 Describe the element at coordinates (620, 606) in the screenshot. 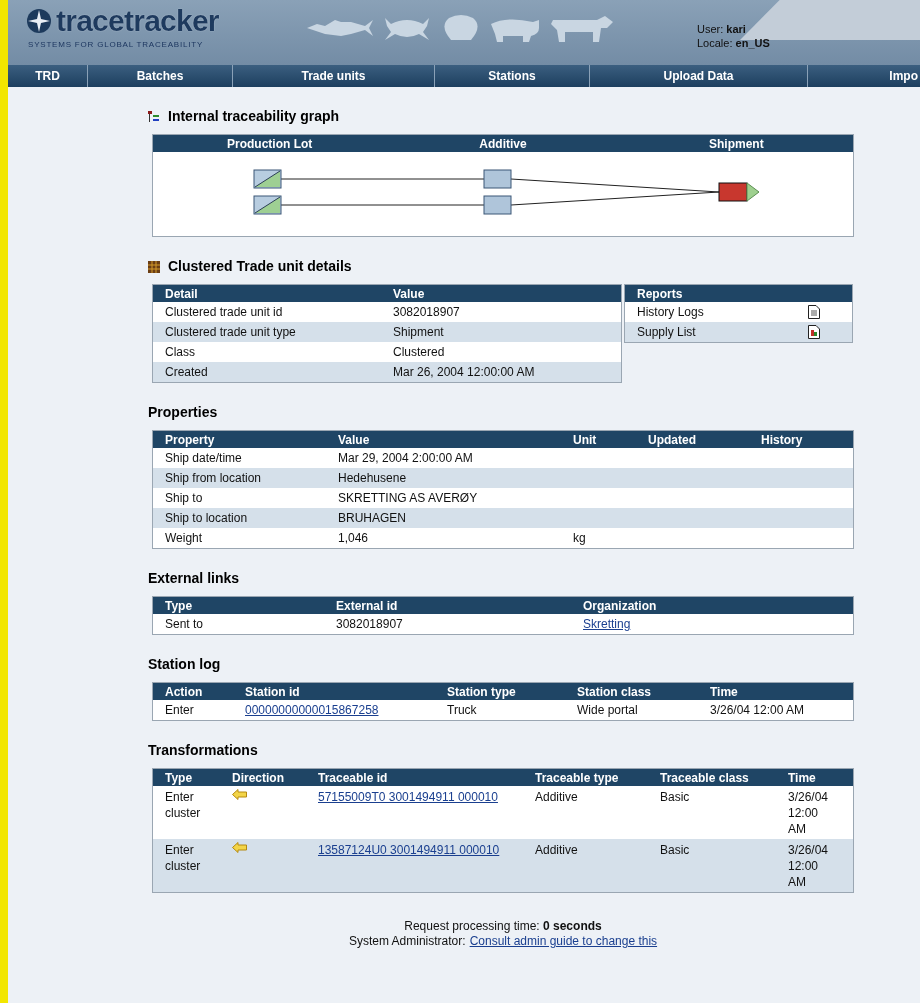

I see `column-header: Organization` at that location.